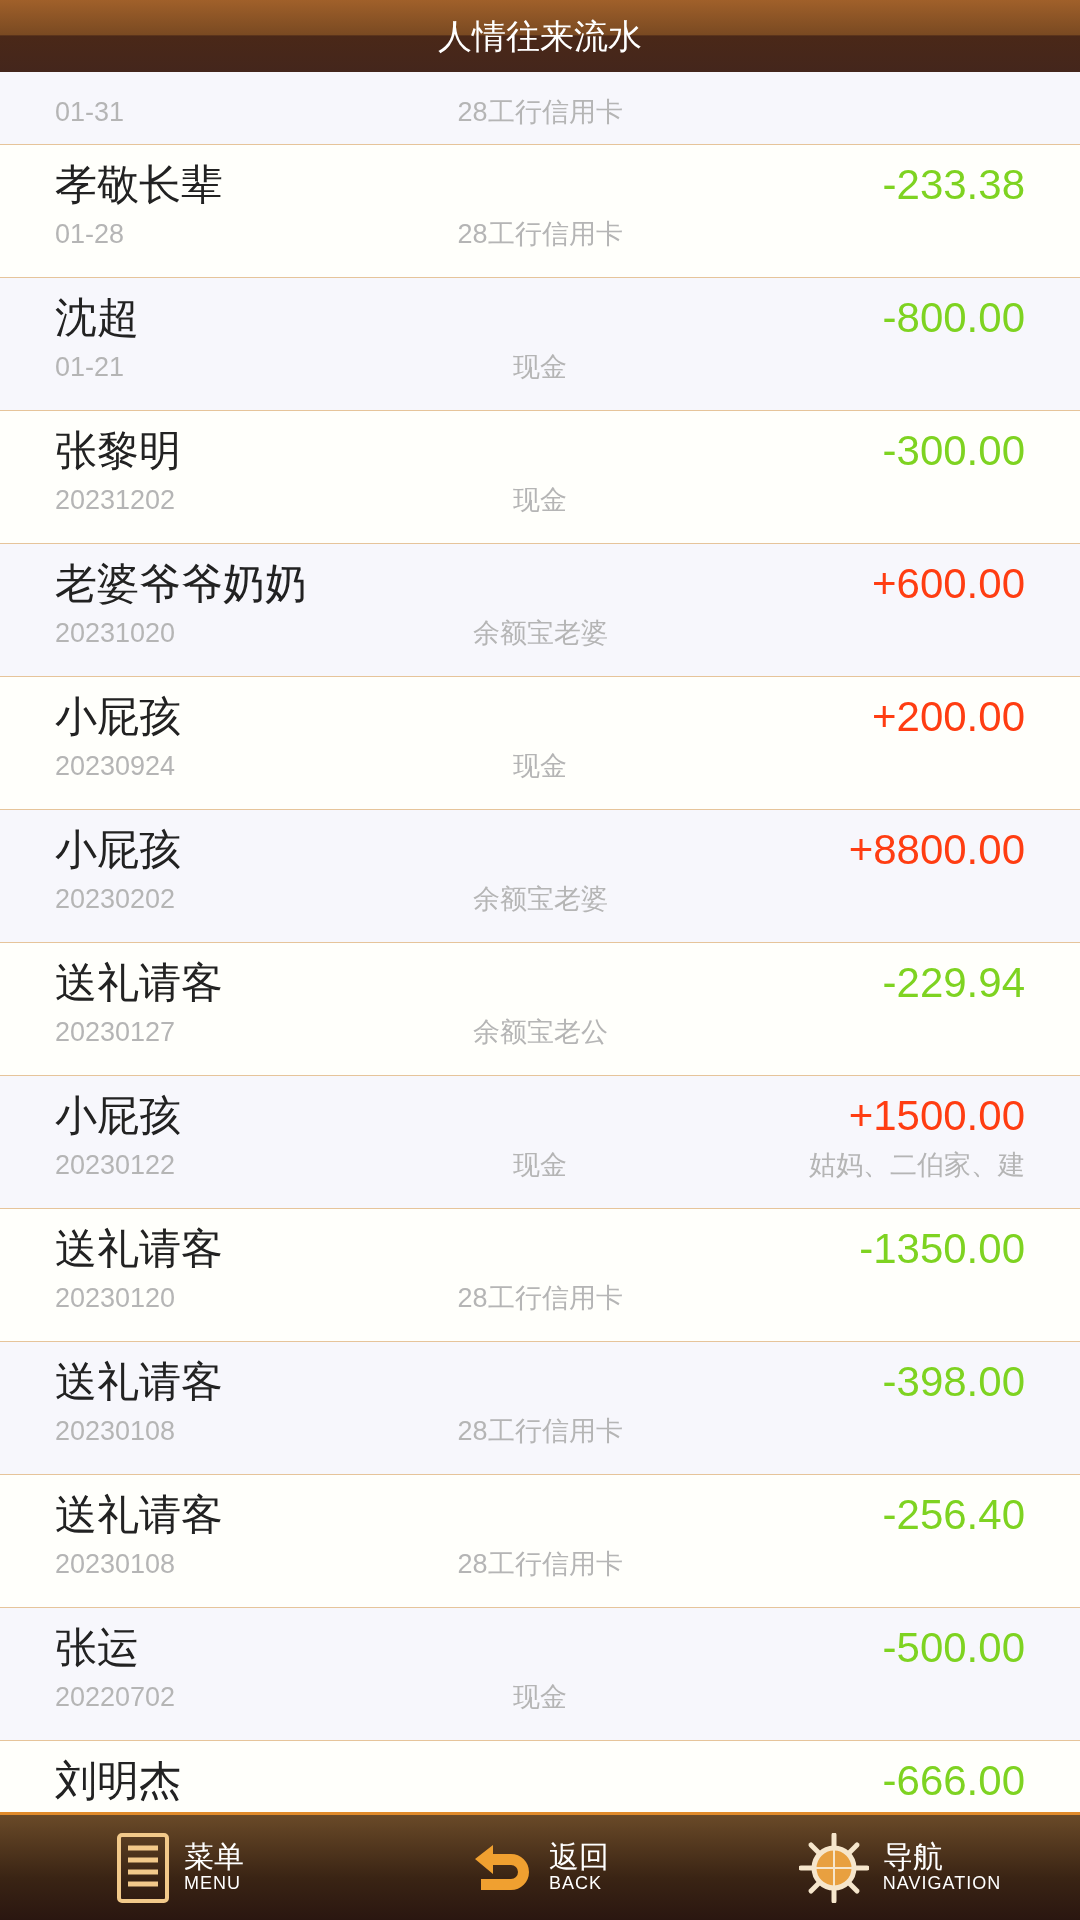 The width and height of the screenshot is (1080, 1920). What do you see at coordinates (833, 1867) in the screenshot?
I see `ship-wheel-icon` at bounding box center [833, 1867].